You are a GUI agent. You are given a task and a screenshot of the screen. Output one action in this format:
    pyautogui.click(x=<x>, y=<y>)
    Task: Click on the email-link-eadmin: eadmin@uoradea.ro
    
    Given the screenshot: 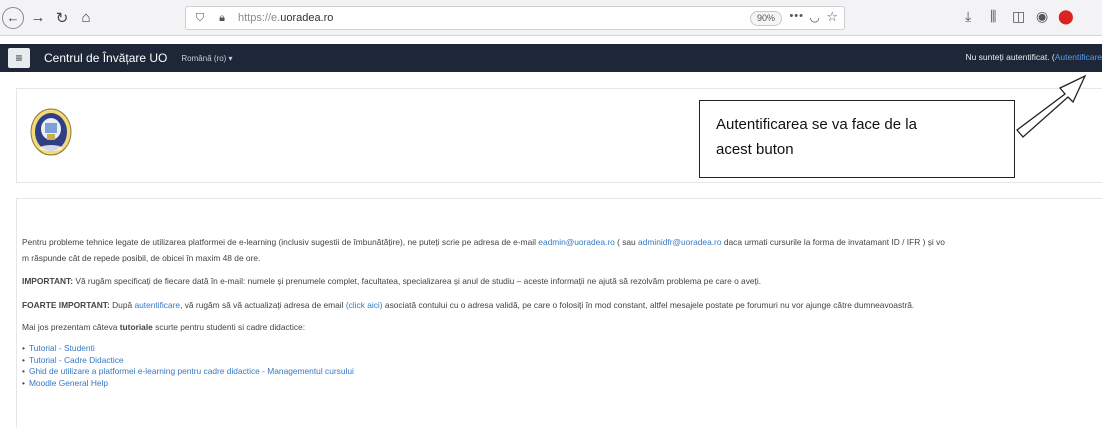 What is the action you would take?
    pyautogui.click(x=576, y=242)
    